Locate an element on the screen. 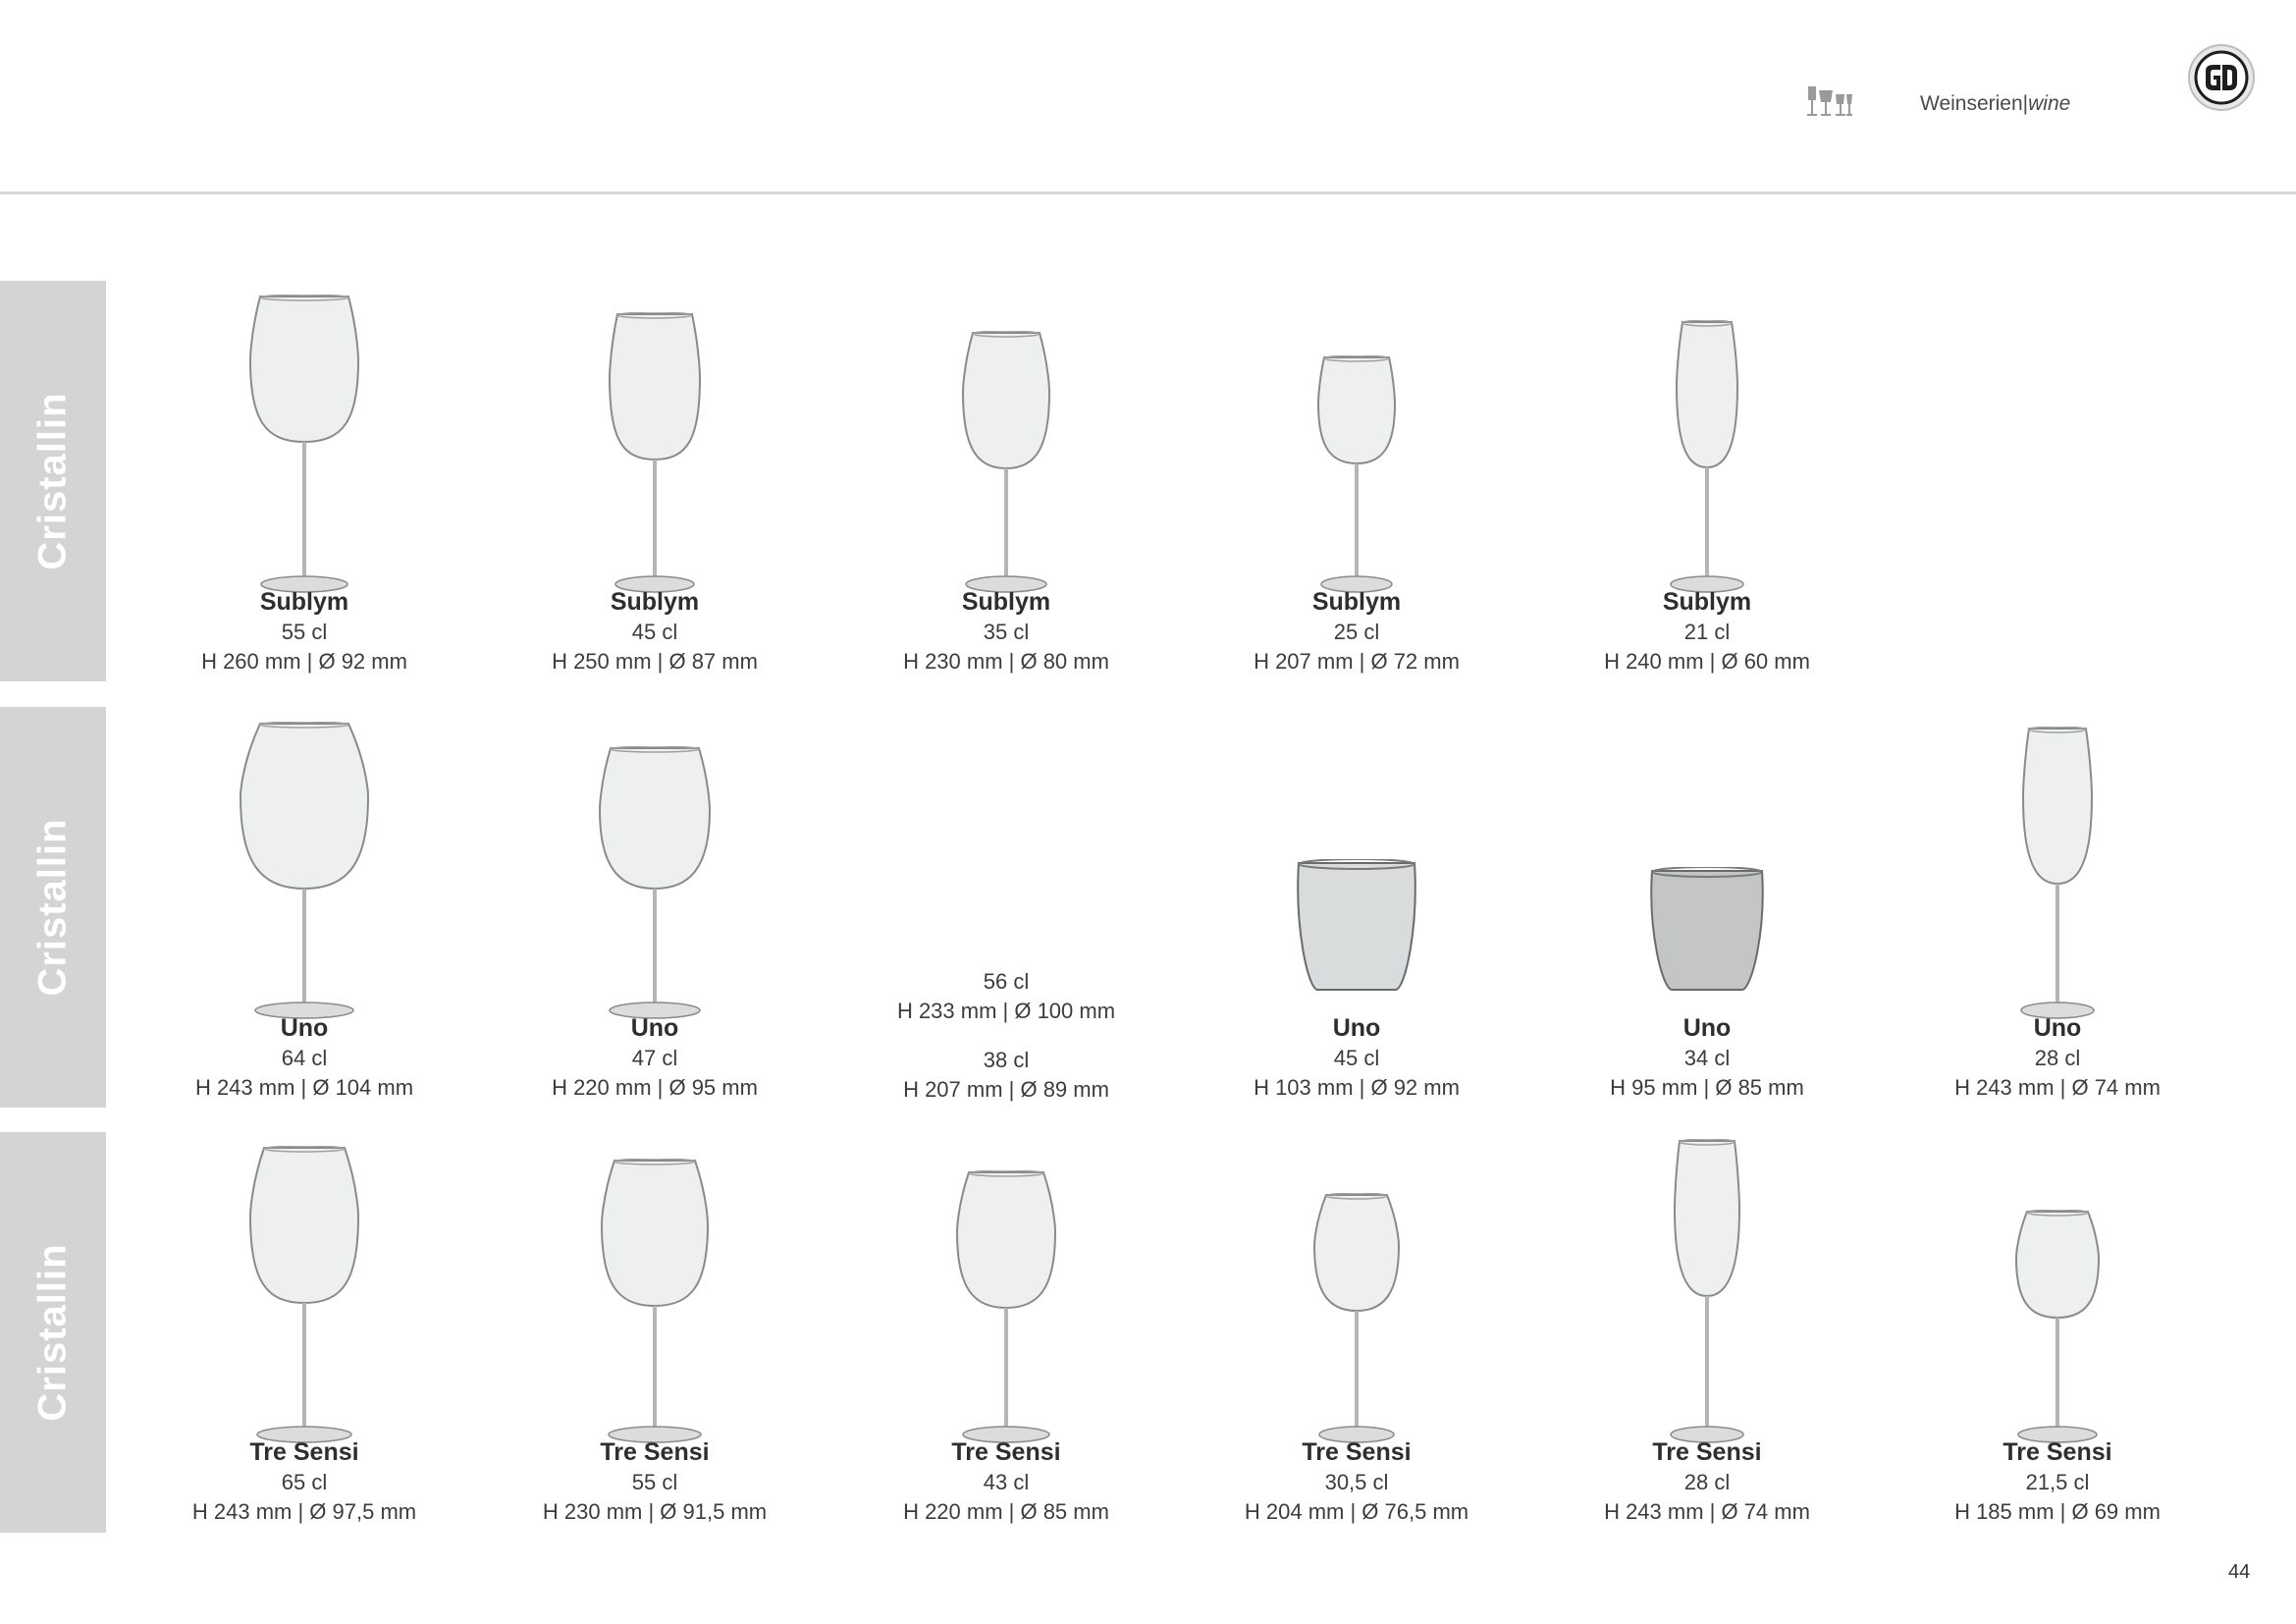 The width and height of the screenshot is (2296, 1624). product-card: Sublym 21 cl H 240 mm | Ø 60 mm is located at coordinates (1707, 632).